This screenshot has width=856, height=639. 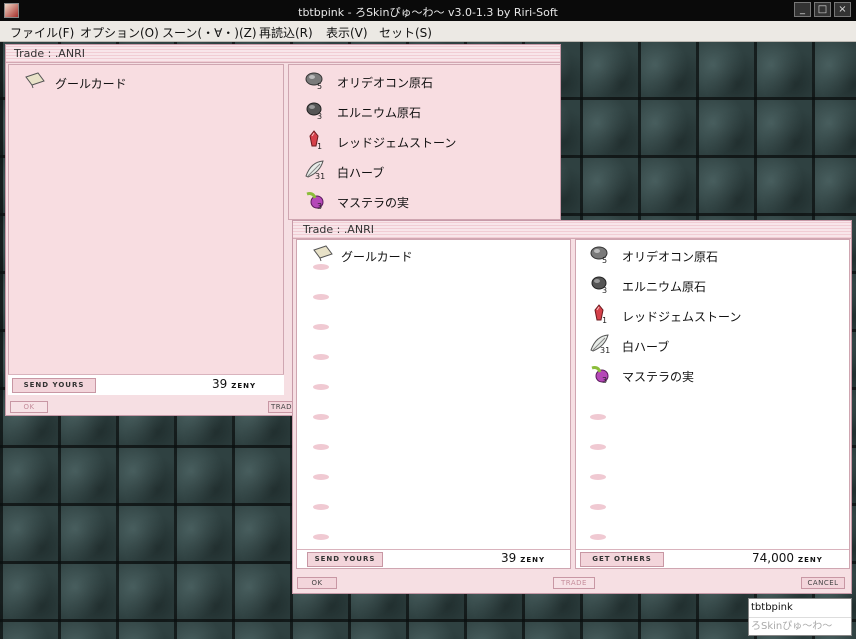 What do you see at coordinates (209, 32) in the screenshot?
I see `menu-soon: スーン(・∀・)(Z)` at bounding box center [209, 32].